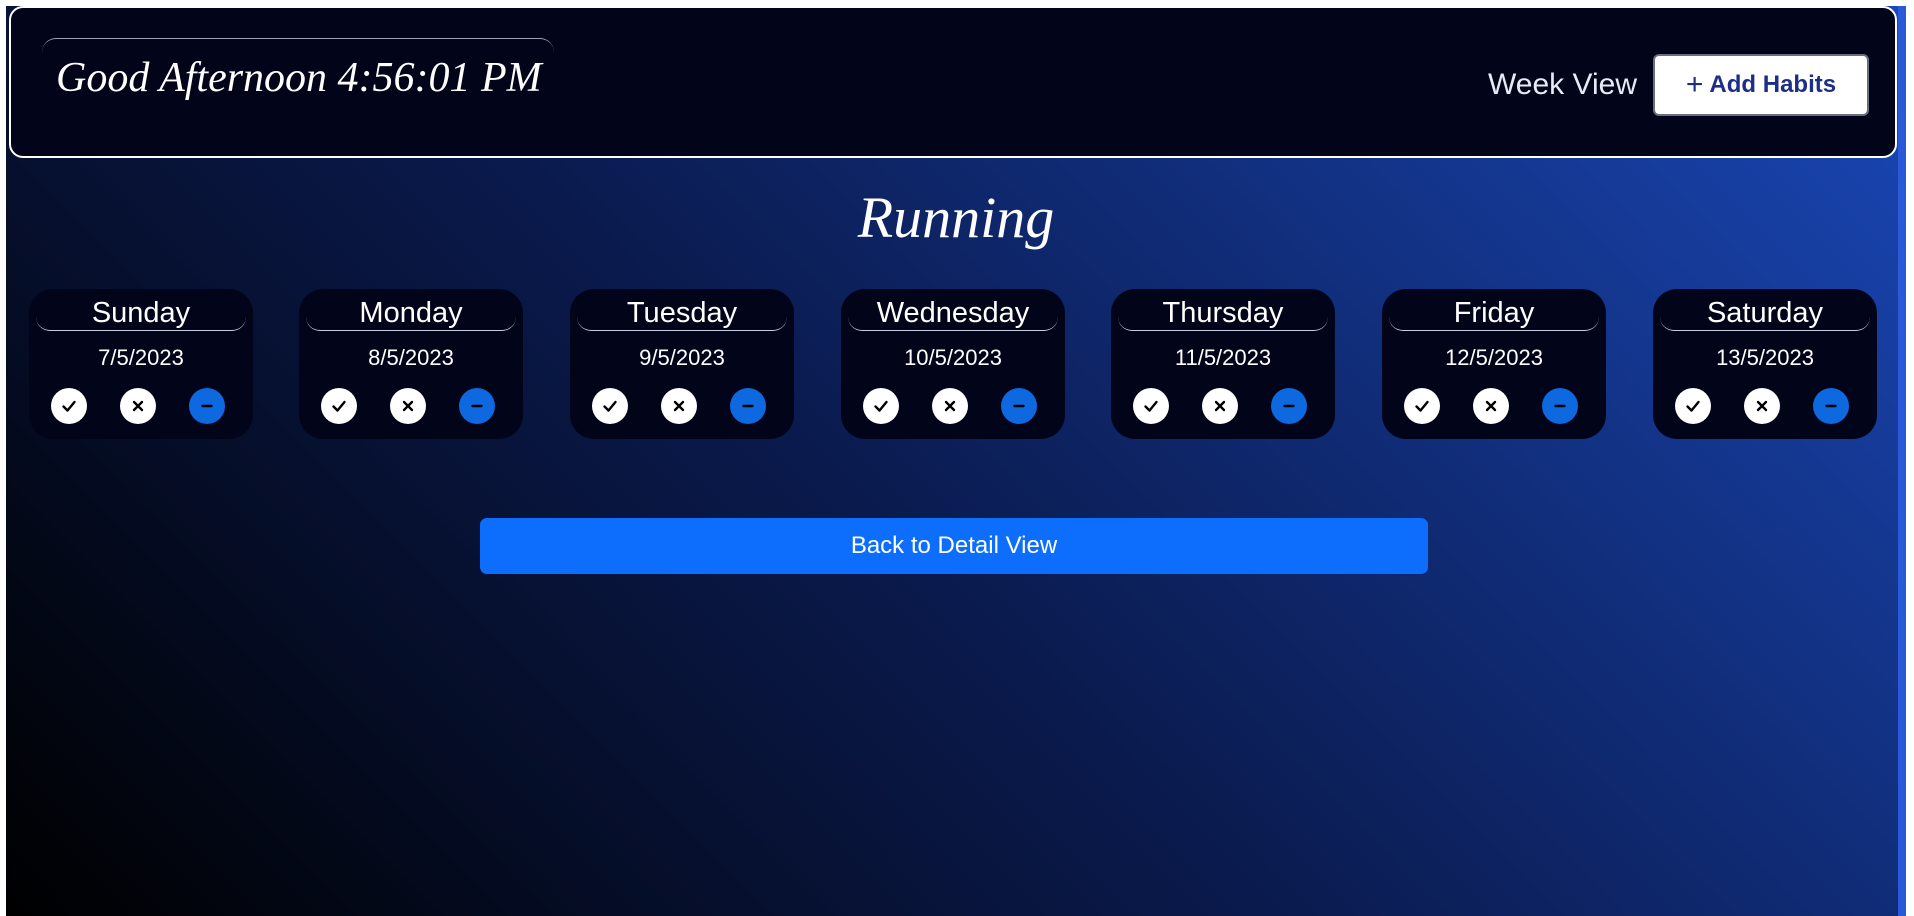 This screenshot has width=1914, height=916. Describe the element at coordinates (956, 217) in the screenshot. I see `habit-title: Running` at that location.